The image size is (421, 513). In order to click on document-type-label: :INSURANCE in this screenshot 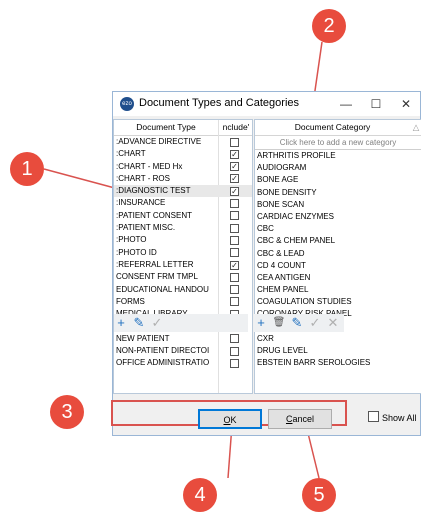, I will do `click(141, 203)`.